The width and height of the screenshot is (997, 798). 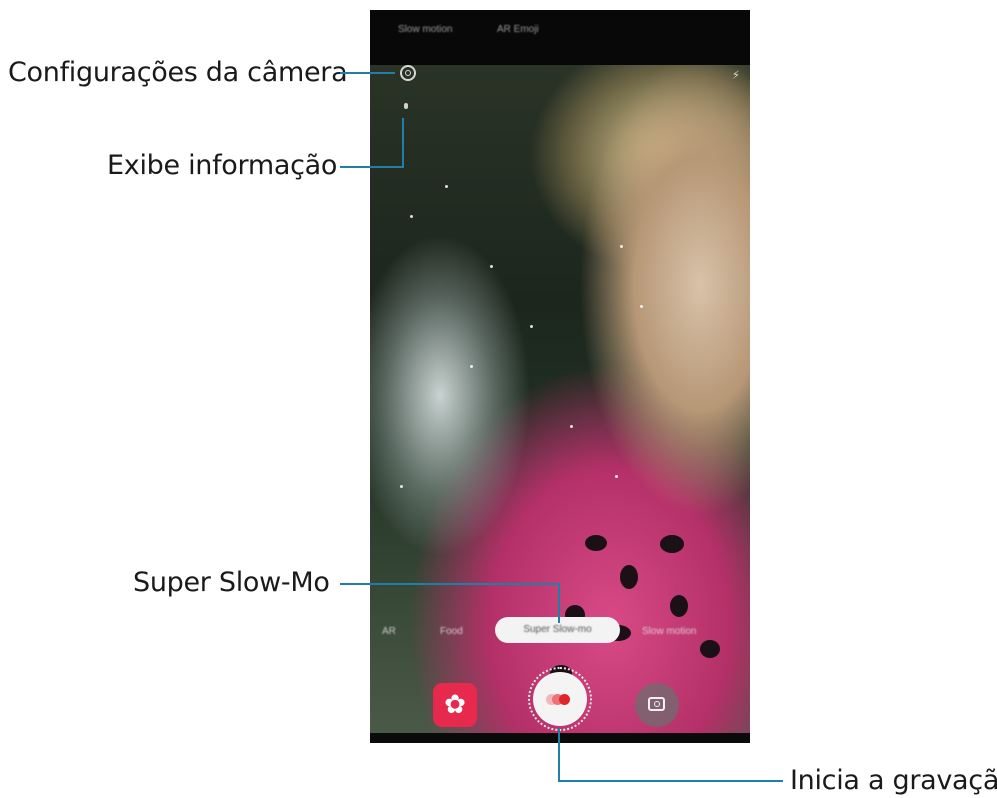 I want to click on callout-line-super-slow-mo-vertical, so click(x=559, y=603).